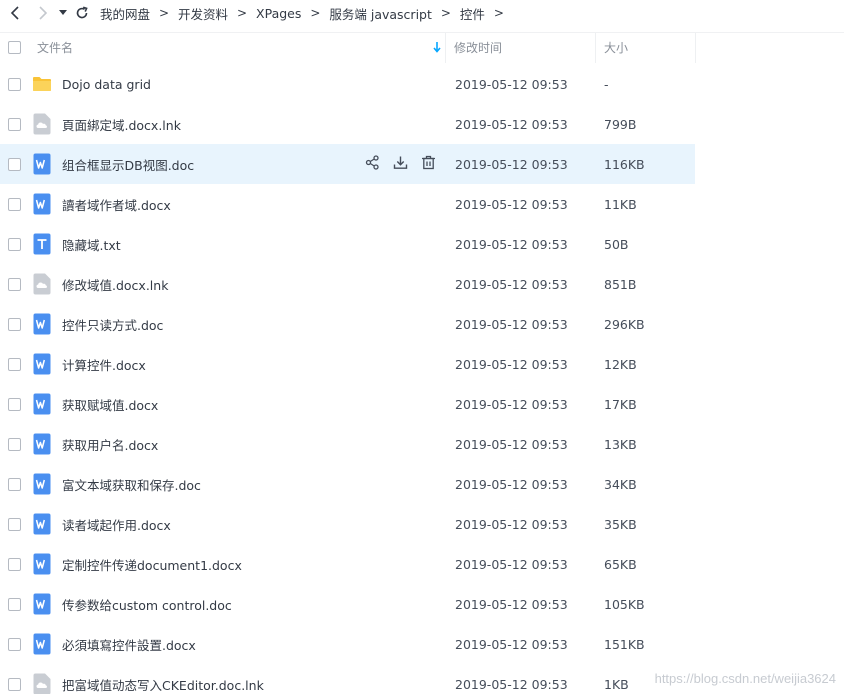 This screenshot has width=844, height=694. I want to click on share-button, so click(372, 164).